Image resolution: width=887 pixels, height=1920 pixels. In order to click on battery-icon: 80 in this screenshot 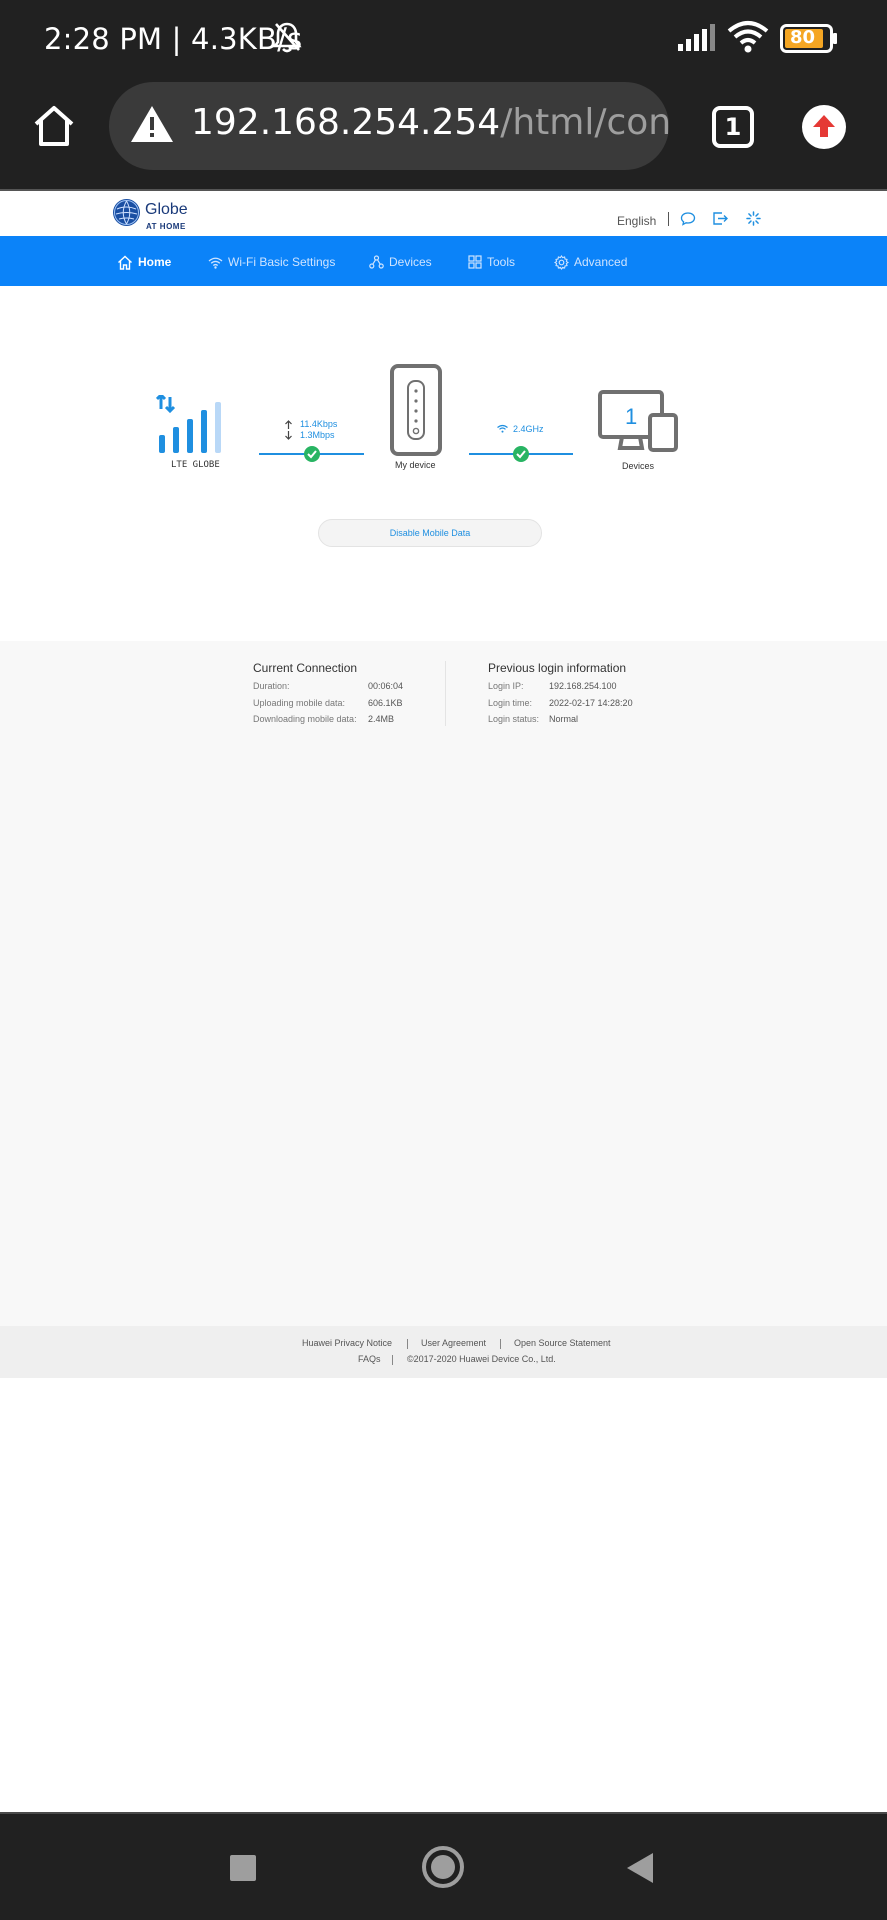, I will do `click(809, 41)`.